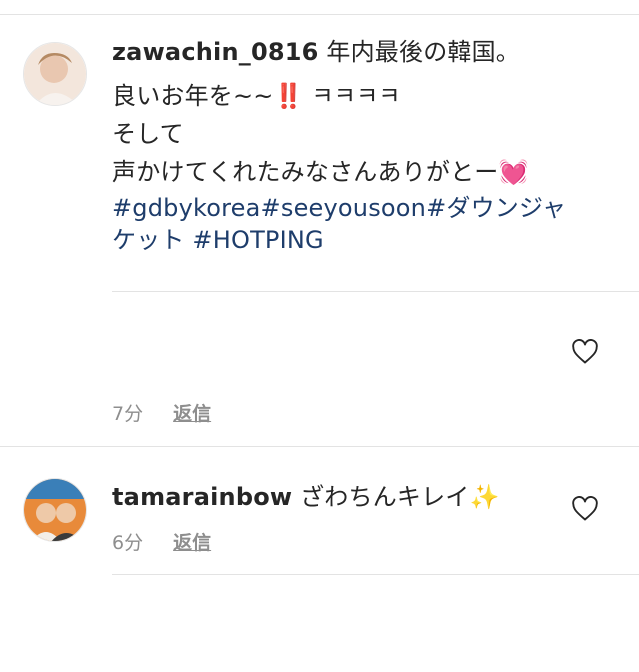  Describe the element at coordinates (396, 497) in the screenshot. I see `comment-text-line: ざわちんキレイ✨` at that location.